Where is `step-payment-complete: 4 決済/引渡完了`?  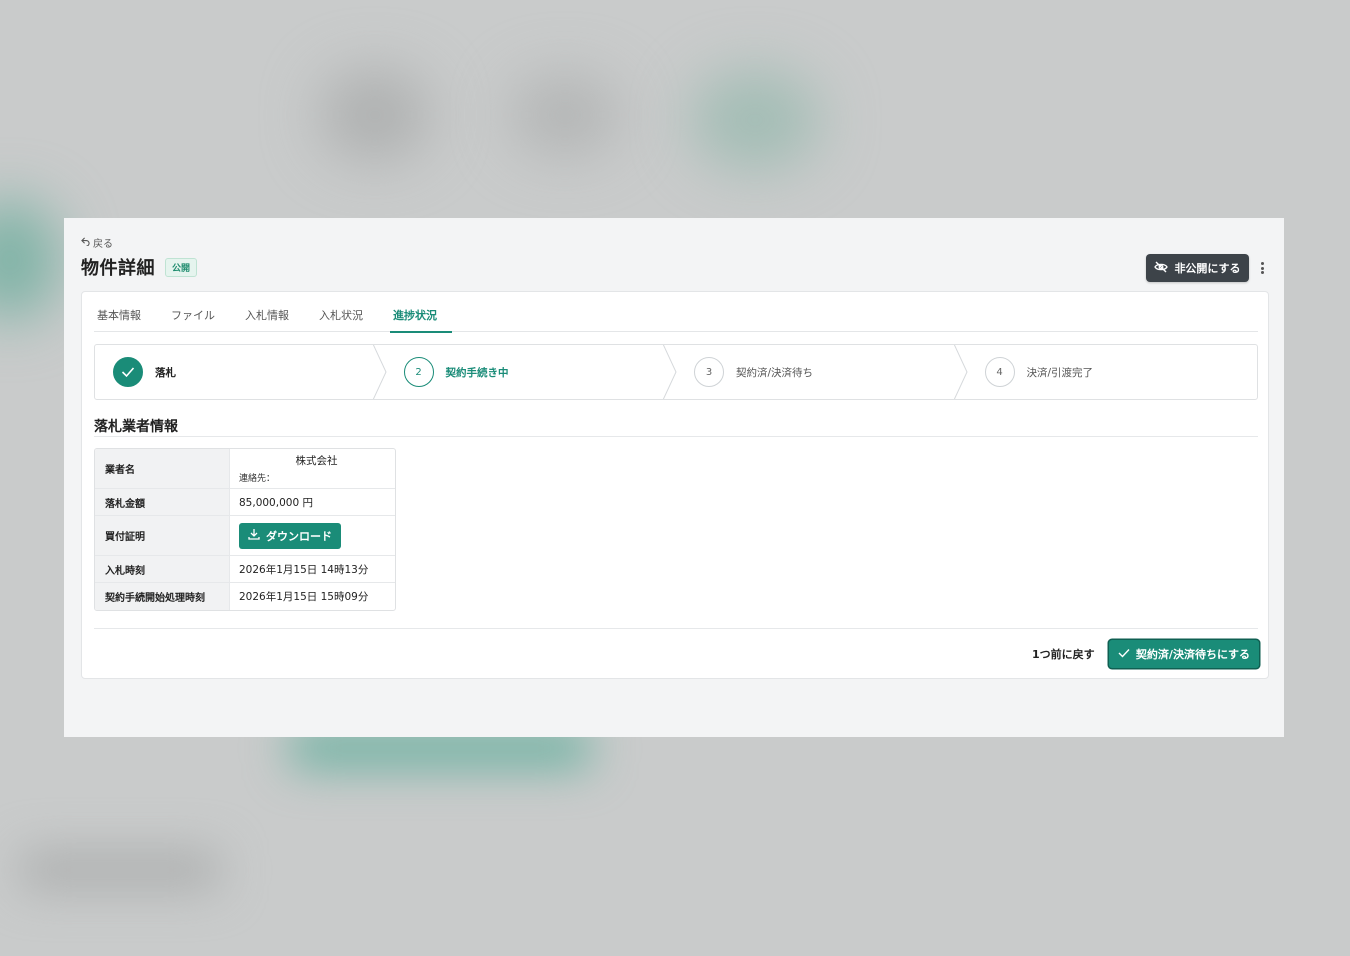
step-payment-complete: 4 決済/引渡完了 is located at coordinates (1112, 372).